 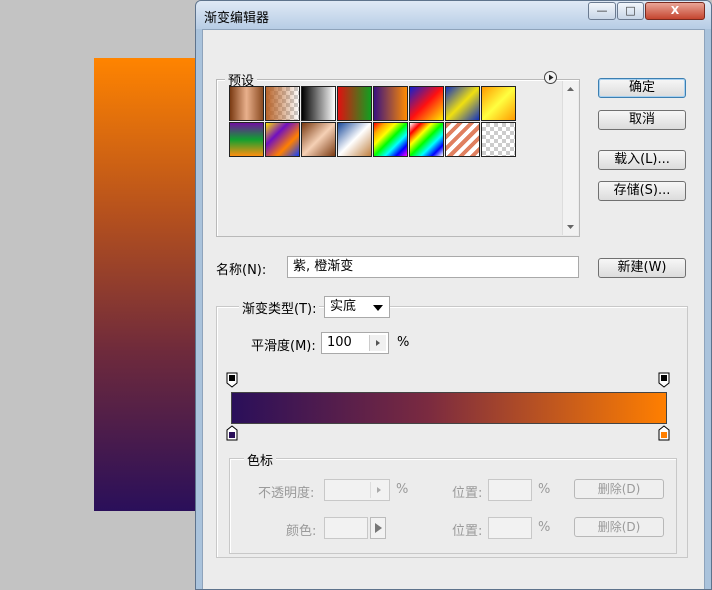 What do you see at coordinates (602, 11) in the screenshot?
I see `minimize-button: —` at bounding box center [602, 11].